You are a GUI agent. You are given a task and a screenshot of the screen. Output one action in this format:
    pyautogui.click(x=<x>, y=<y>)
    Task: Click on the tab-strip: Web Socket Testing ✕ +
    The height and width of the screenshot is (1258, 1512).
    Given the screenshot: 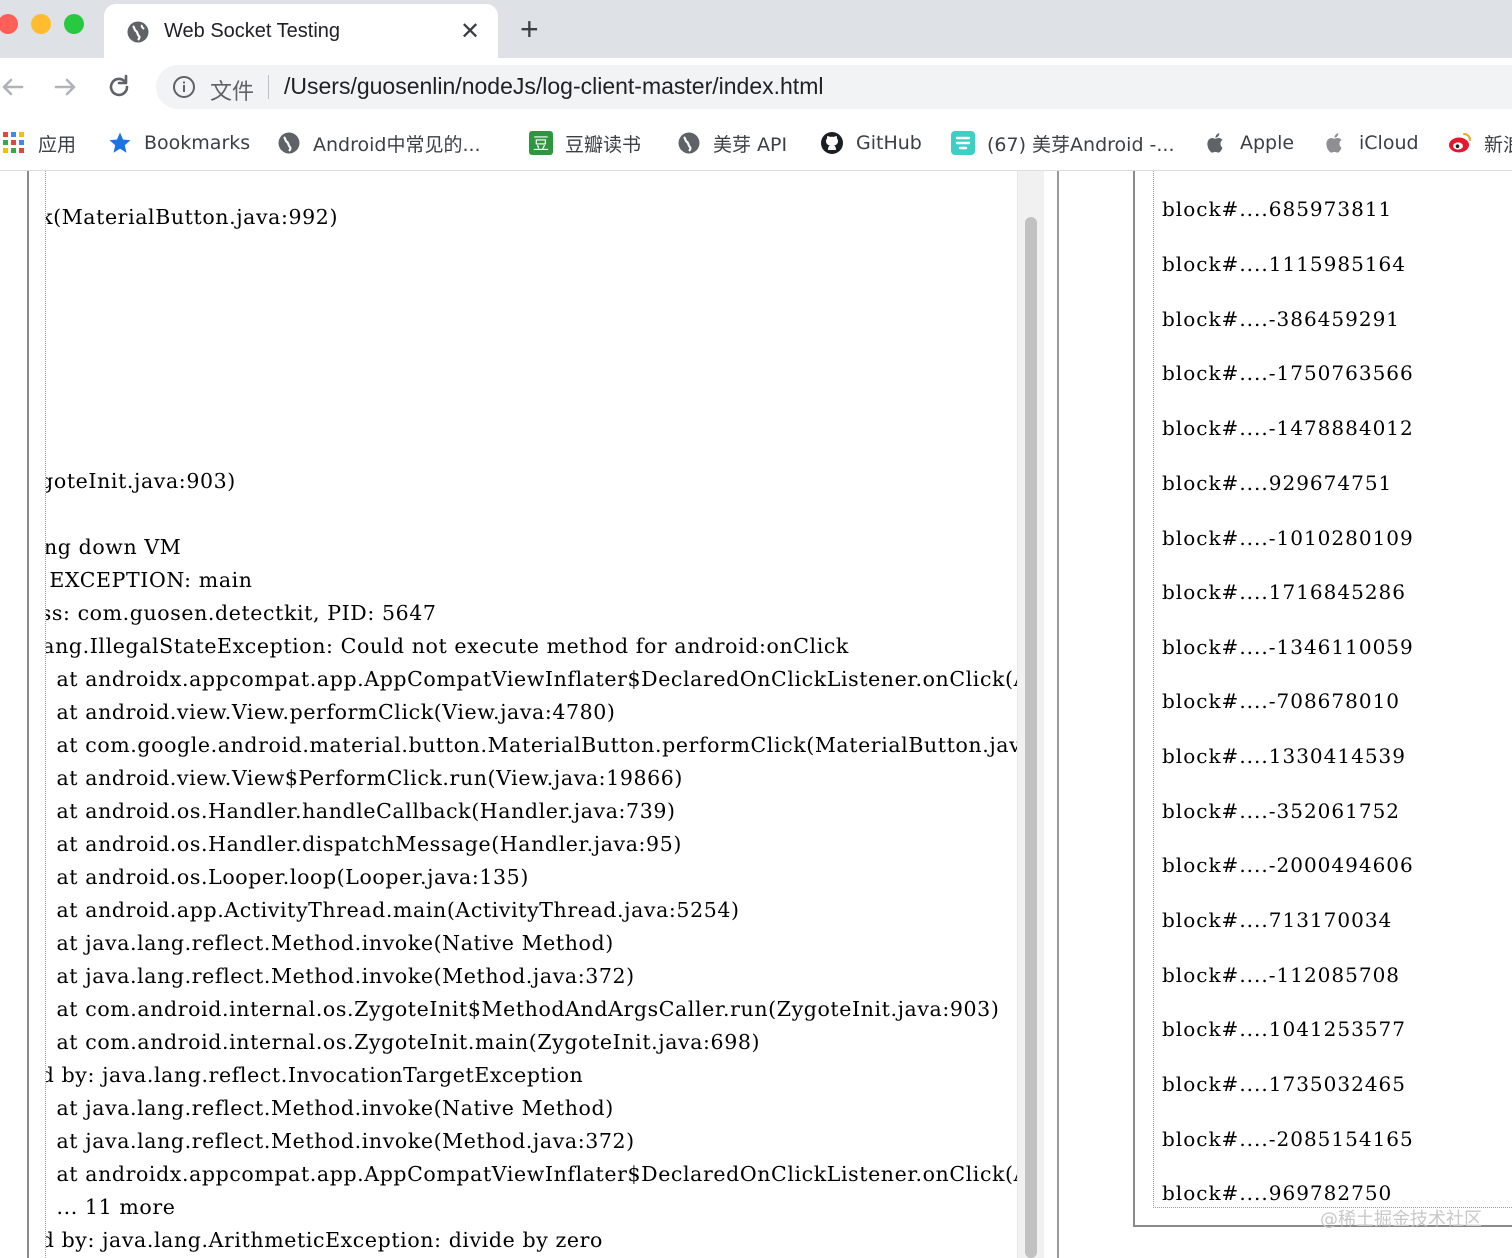 What is the action you would take?
    pyautogui.click(x=756, y=29)
    